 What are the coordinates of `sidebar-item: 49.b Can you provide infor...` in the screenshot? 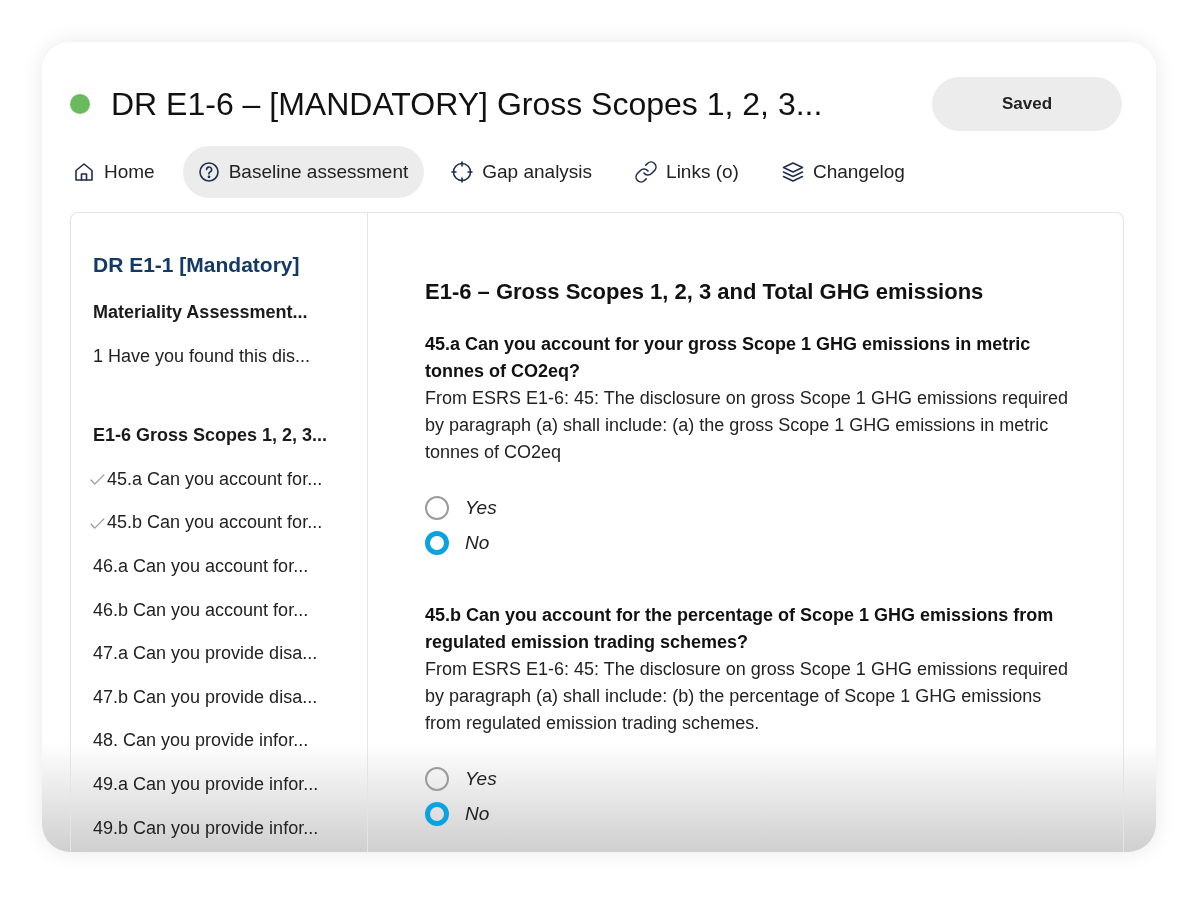 It's located at (225, 828).